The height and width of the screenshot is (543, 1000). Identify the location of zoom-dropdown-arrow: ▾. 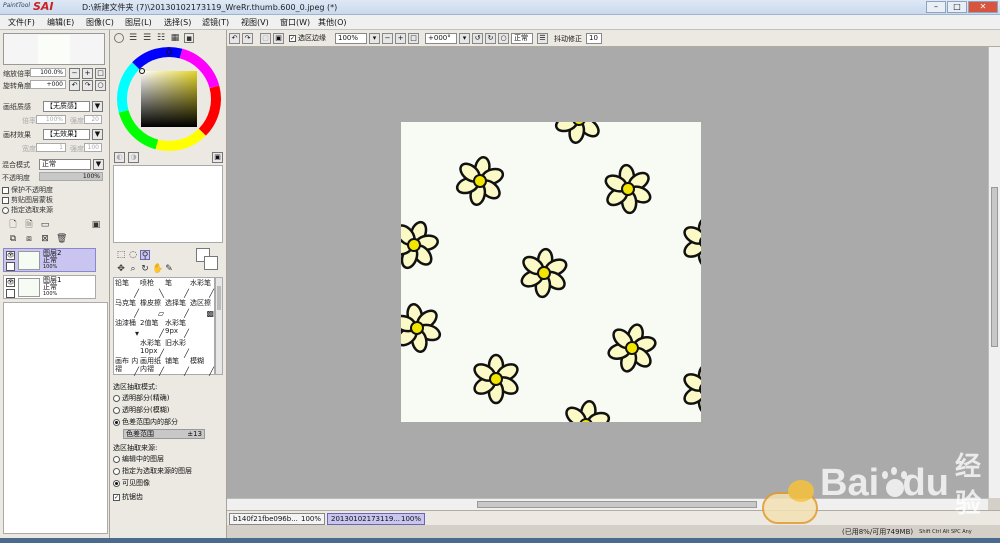
(374, 38).